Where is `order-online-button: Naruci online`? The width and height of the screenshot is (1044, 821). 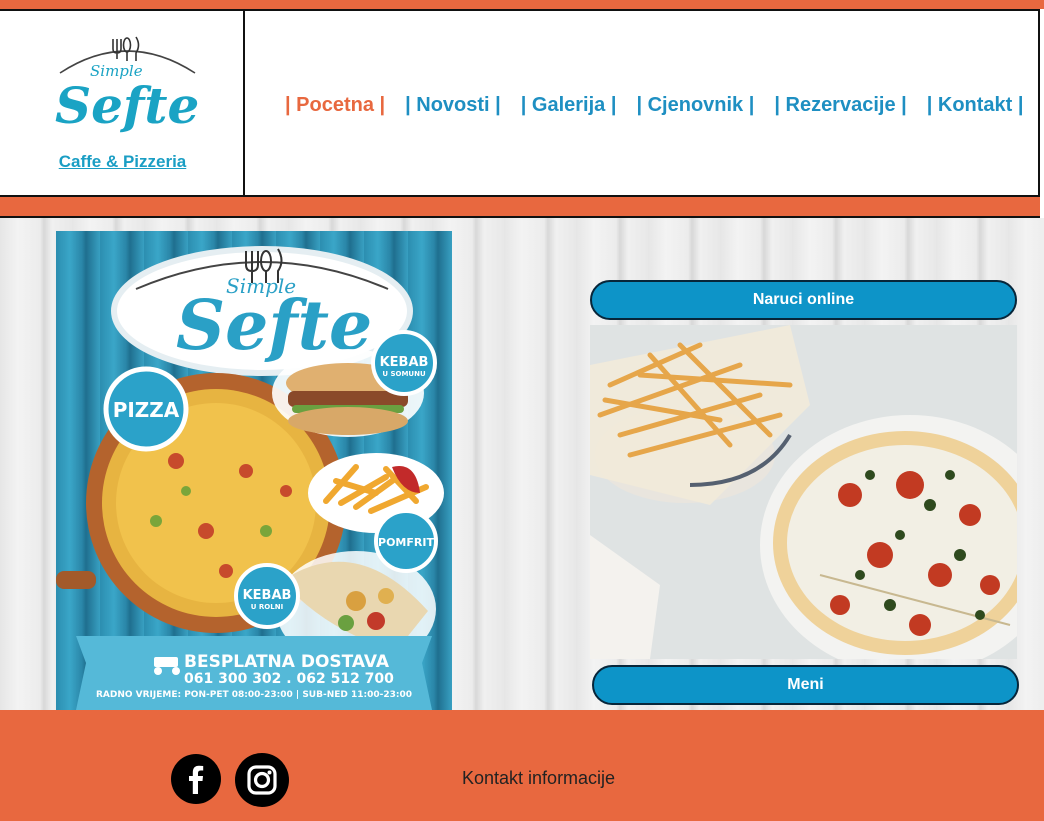 order-online-button: Naruci online is located at coordinates (803, 300).